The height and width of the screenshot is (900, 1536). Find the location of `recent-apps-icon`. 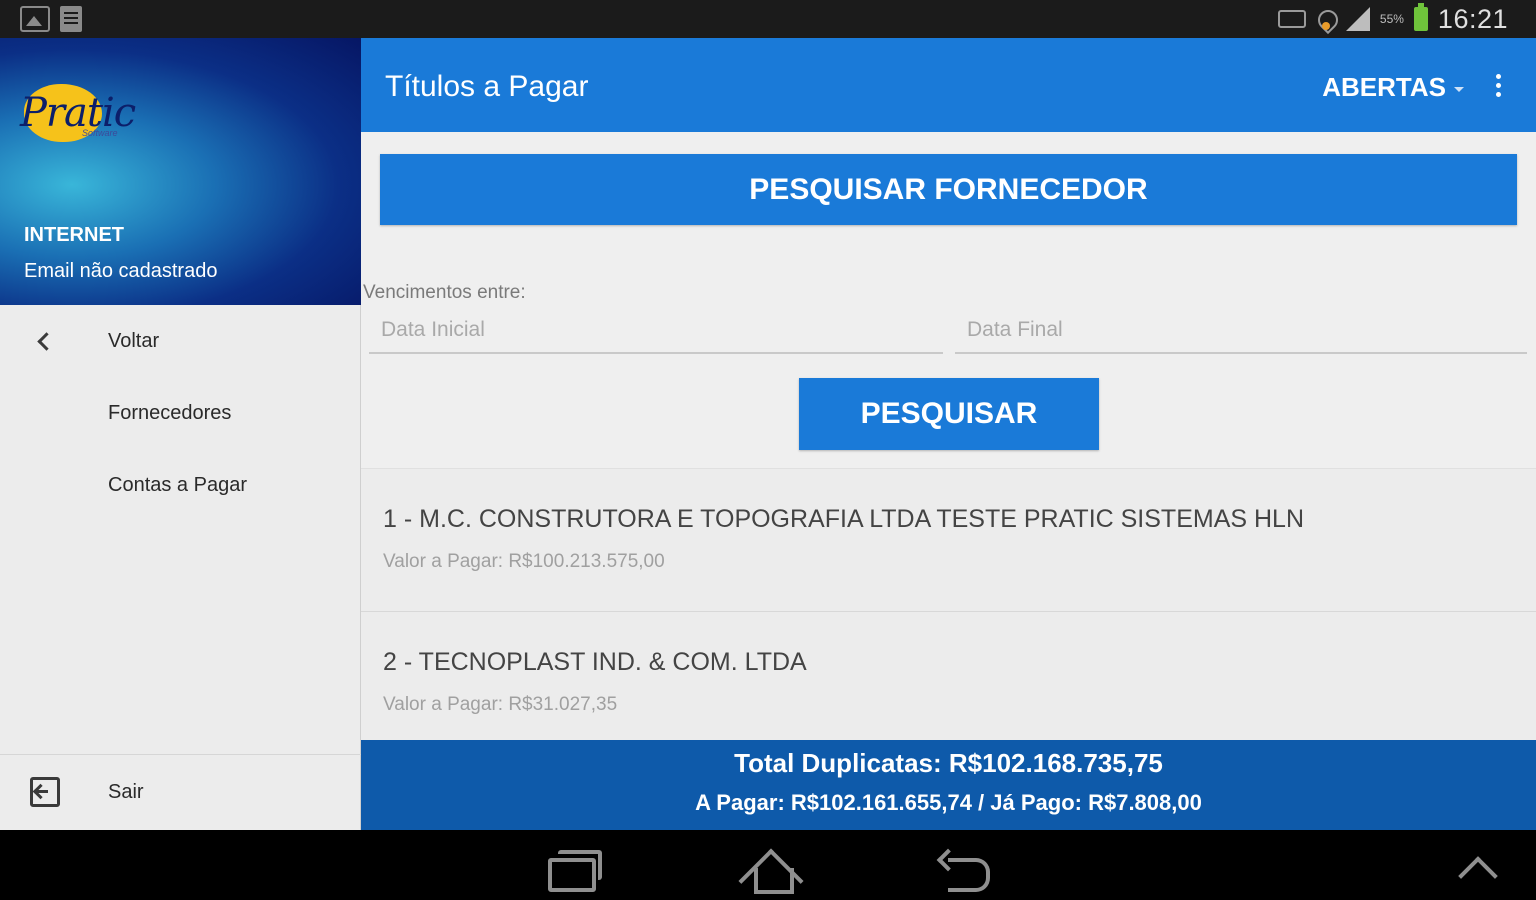

recent-apps-icon is located at coordinates (575, 871).